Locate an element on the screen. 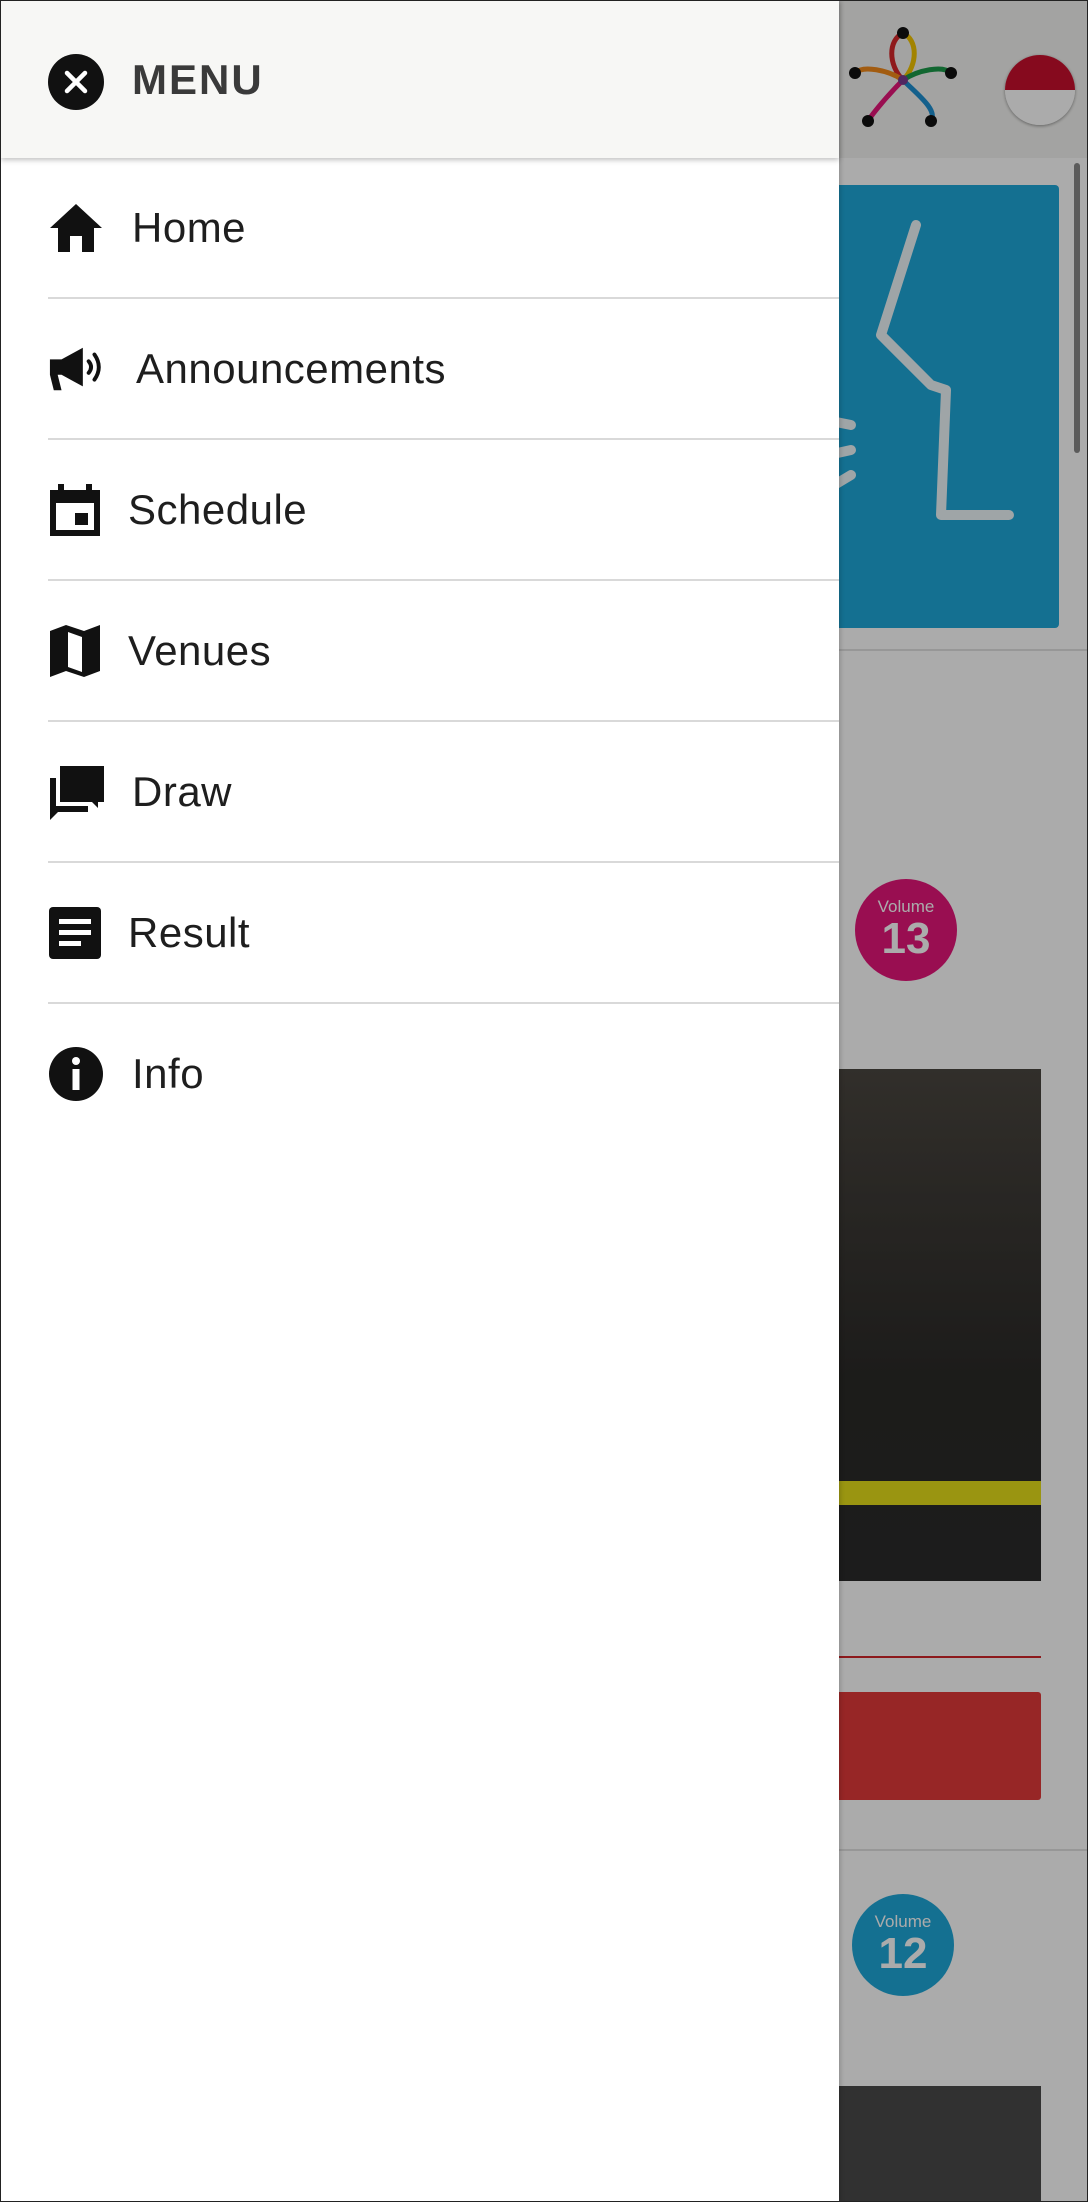  menu-item-label: Info is located at coordinates (168, 1073).